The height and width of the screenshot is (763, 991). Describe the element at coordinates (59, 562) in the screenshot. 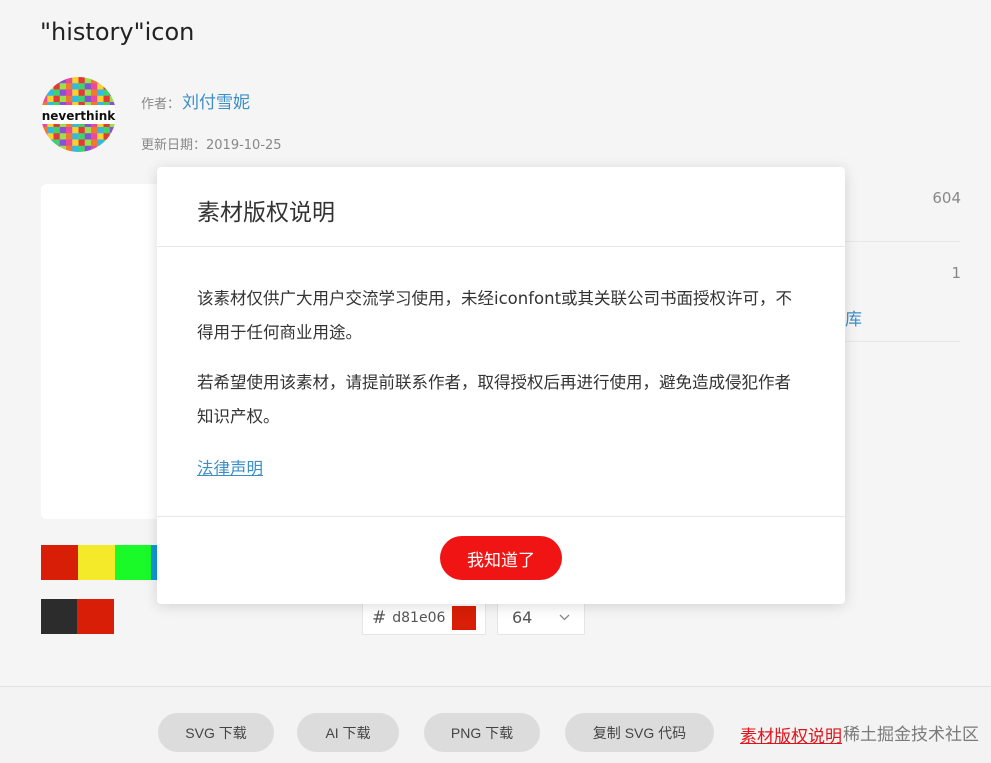

I see `palette-swatch-red` at that location.